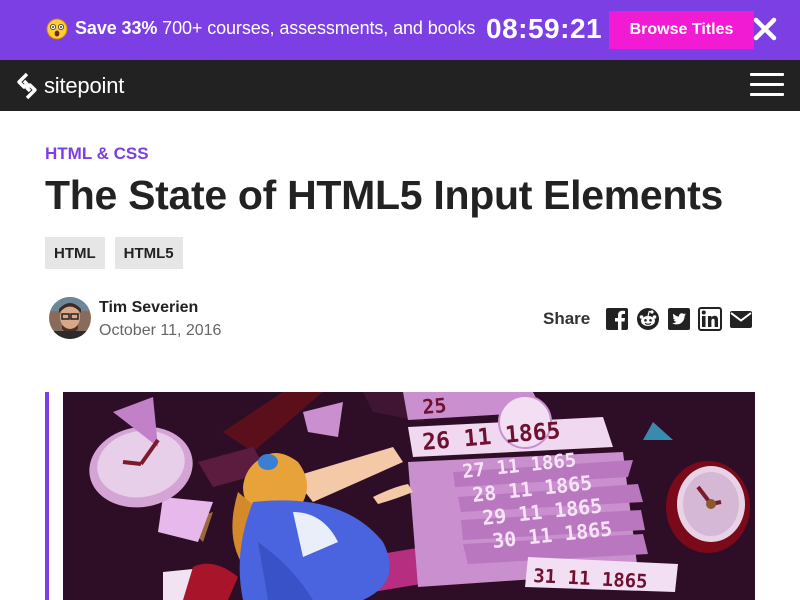  I want to click on sitepoint-logo-icon, so click(27, 86).